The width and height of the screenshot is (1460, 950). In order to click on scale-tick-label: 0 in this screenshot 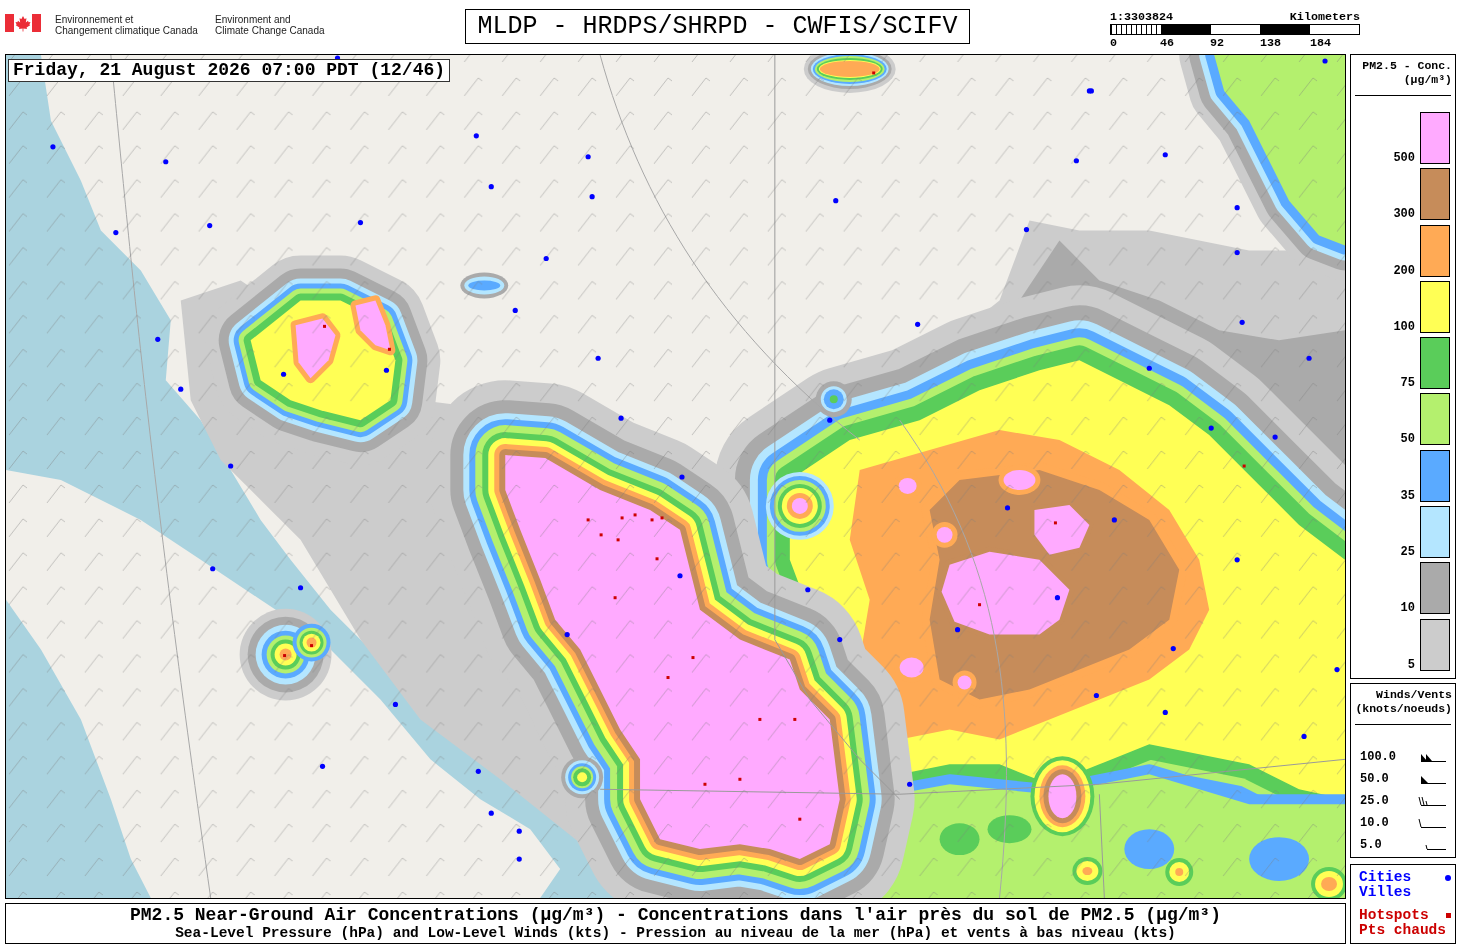, I will do `click(1114, 43)`.